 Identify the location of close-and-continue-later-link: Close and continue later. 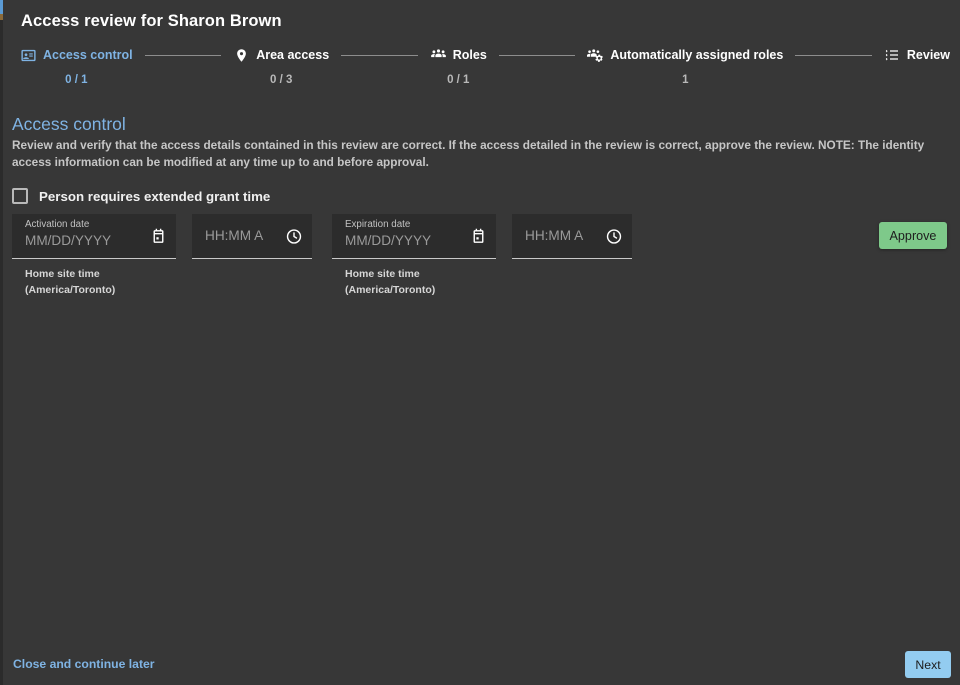
(84, 664).